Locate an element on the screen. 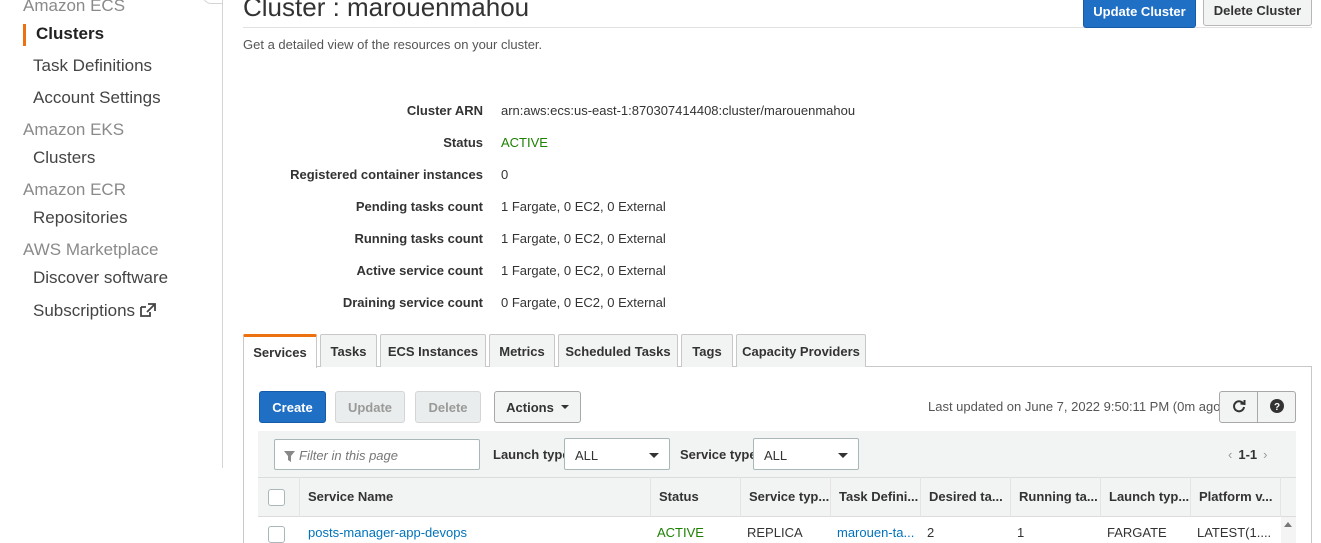 The width and height of the screenshot is (1321, 543). sidebar-section-ecs: Amazon ECS is located at coordinates (74, 7).